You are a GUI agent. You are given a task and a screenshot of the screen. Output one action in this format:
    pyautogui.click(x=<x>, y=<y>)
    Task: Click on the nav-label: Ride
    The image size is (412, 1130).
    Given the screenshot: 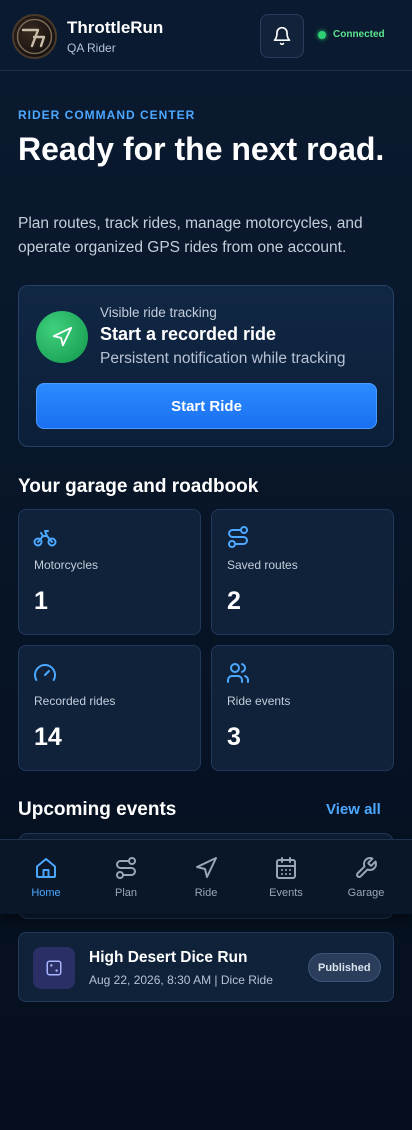 What is the action you would take?
    pyautogui.click(x=206, y=893)
    